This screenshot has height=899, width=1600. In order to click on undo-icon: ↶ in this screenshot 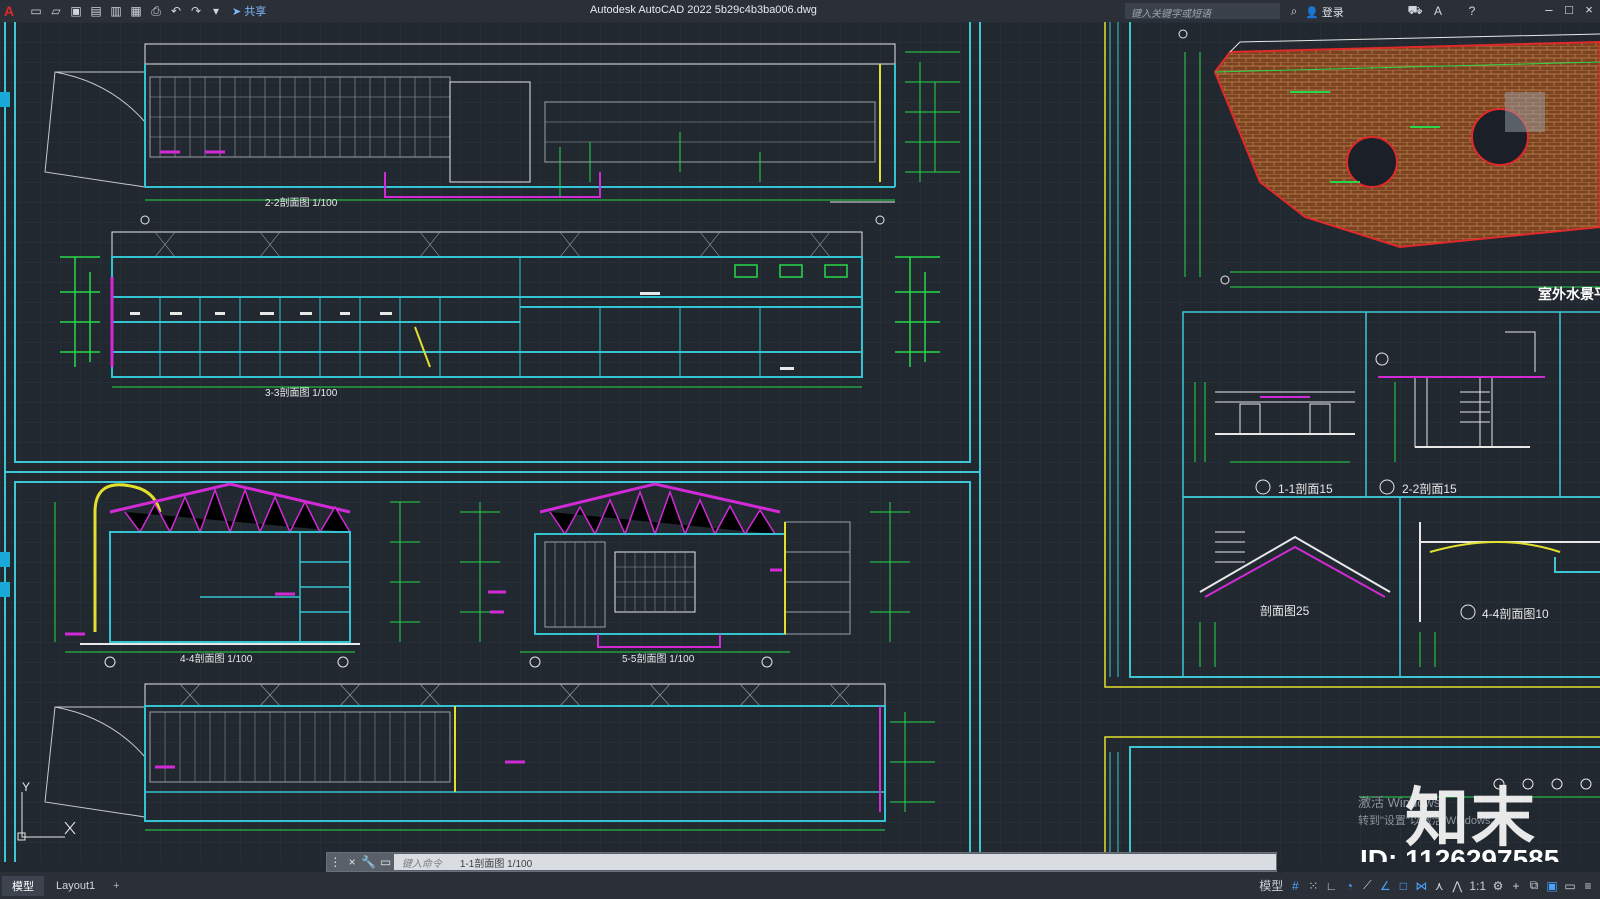, I will do `click(176, 11)`.